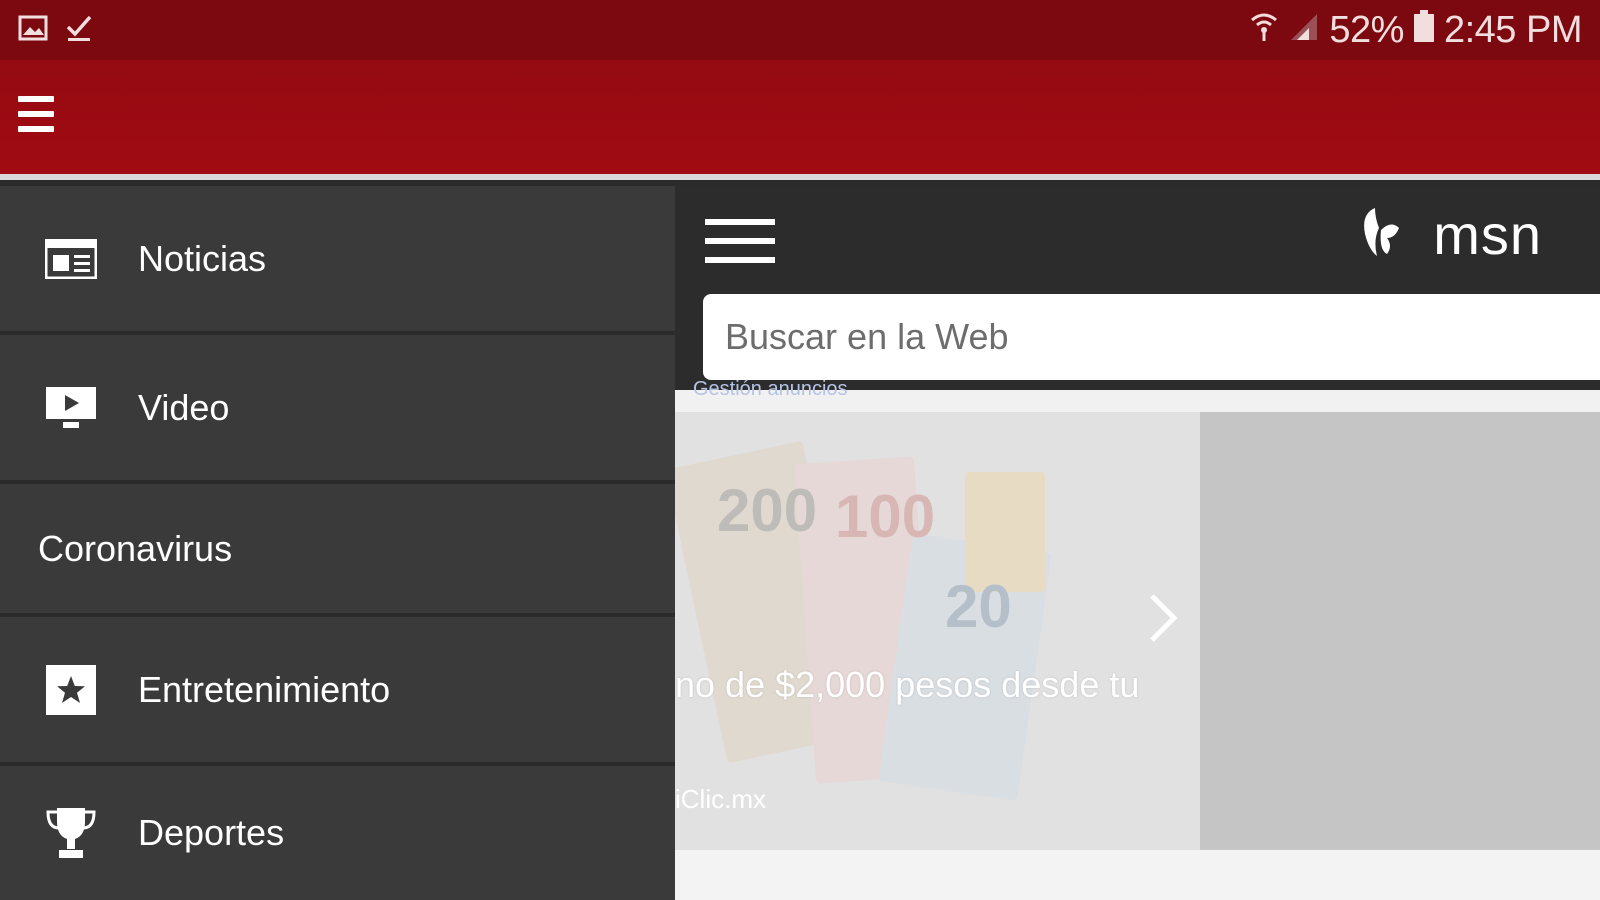  Describe the element at coordinates (79, 30) in the screenshot. I see `check-icon` at that location.